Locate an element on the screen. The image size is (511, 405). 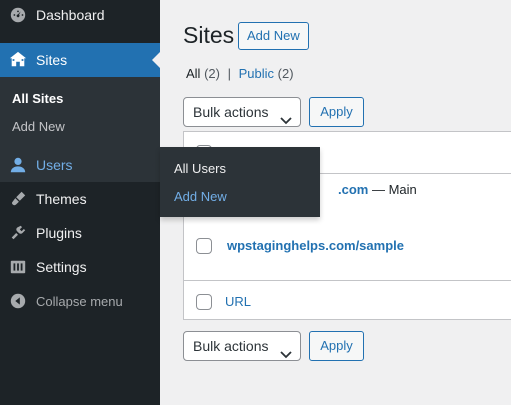
site-link-main: .com is located at coordinates (353, 189).